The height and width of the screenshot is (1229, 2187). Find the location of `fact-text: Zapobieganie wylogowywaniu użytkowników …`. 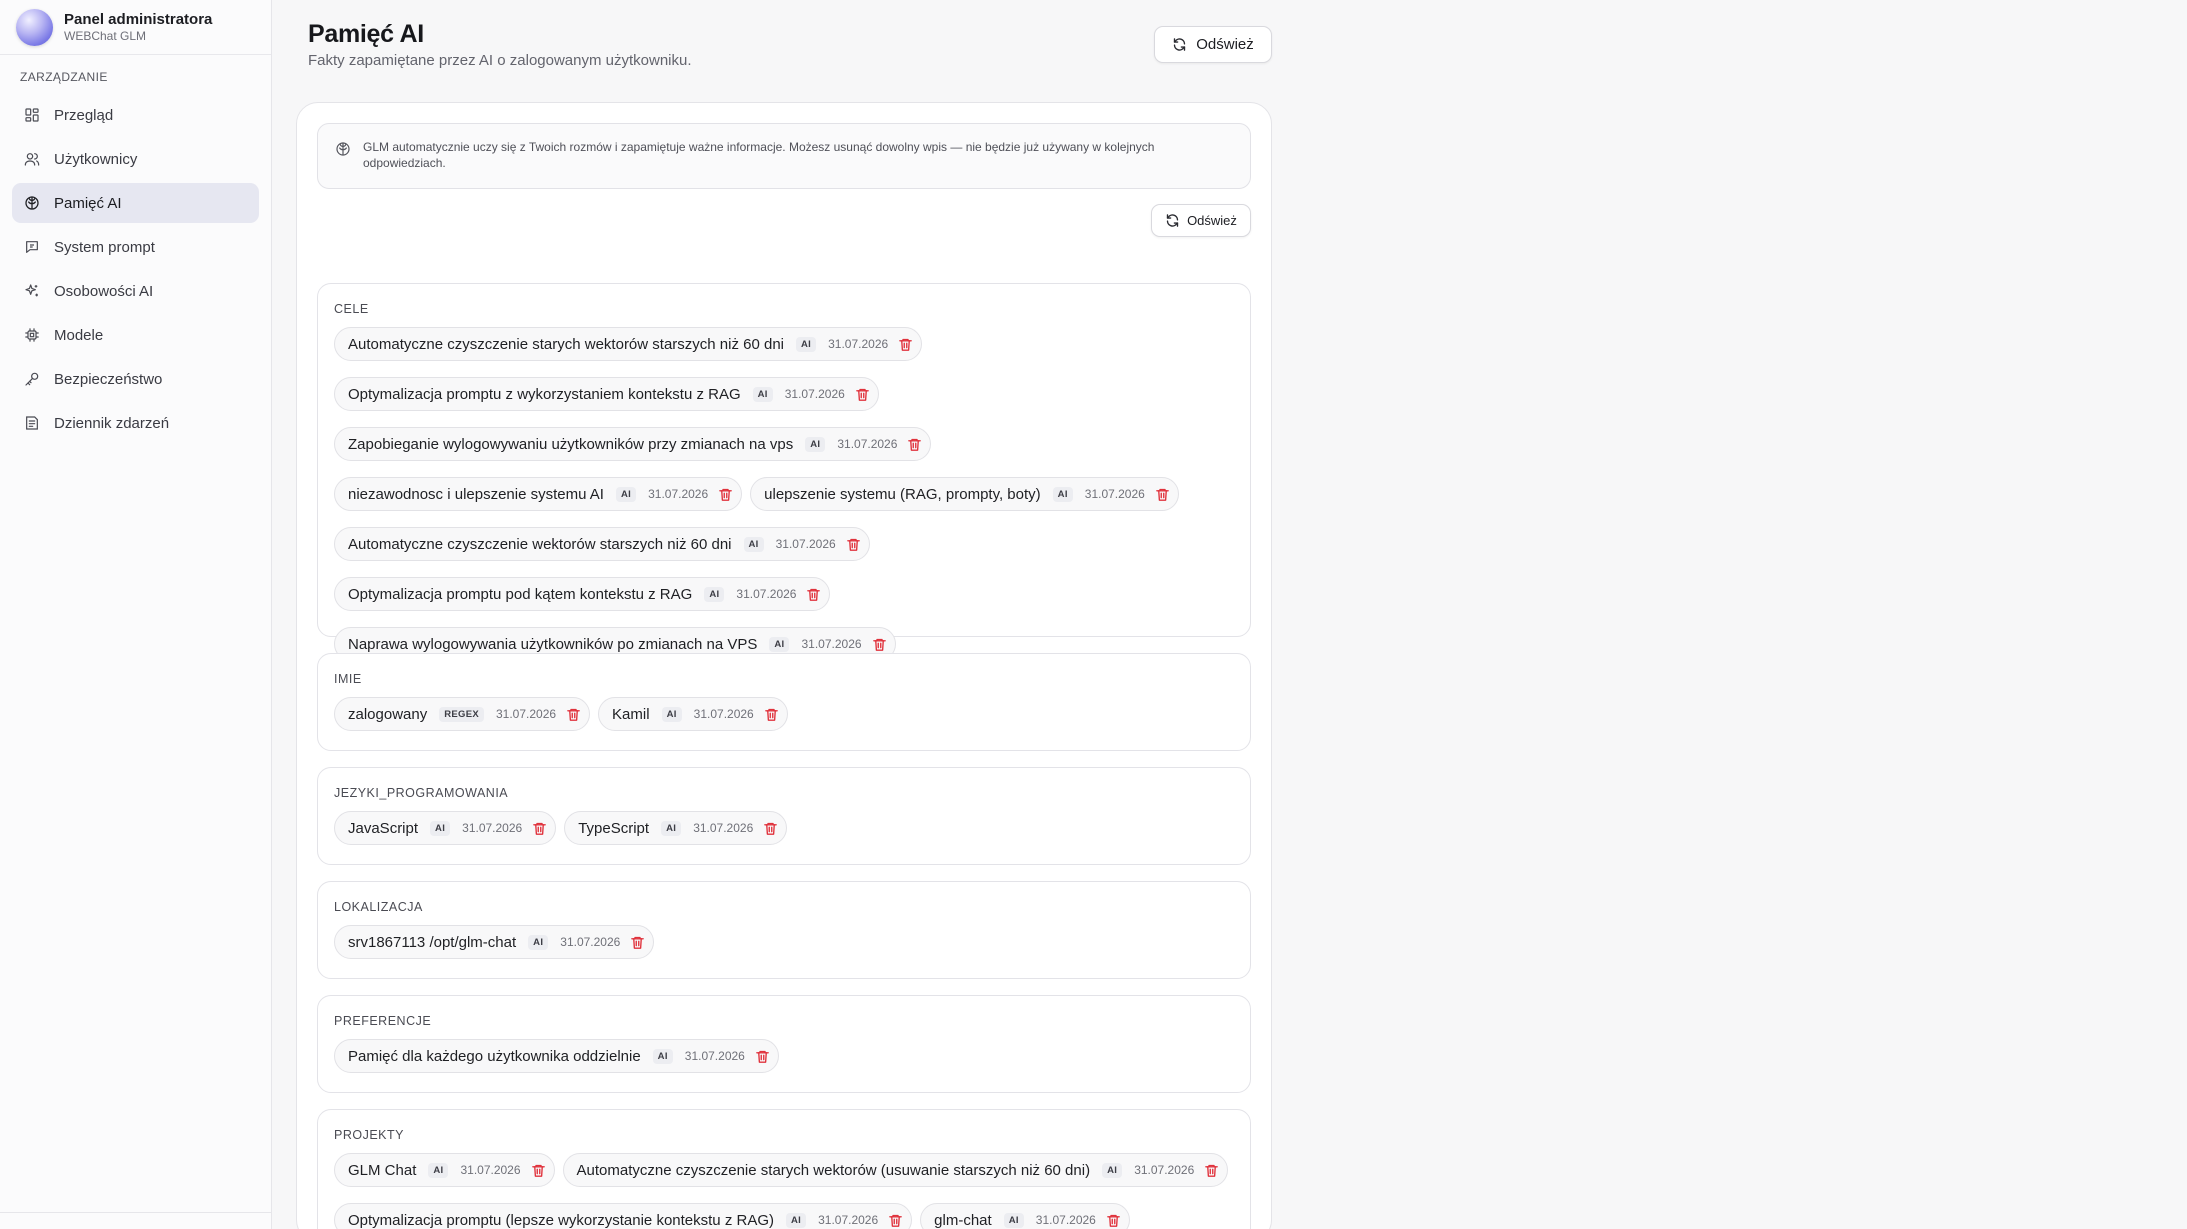

fact-text: Zapobieganie wylogowywaniu użytkowników … is located at coordinates (571, 444).